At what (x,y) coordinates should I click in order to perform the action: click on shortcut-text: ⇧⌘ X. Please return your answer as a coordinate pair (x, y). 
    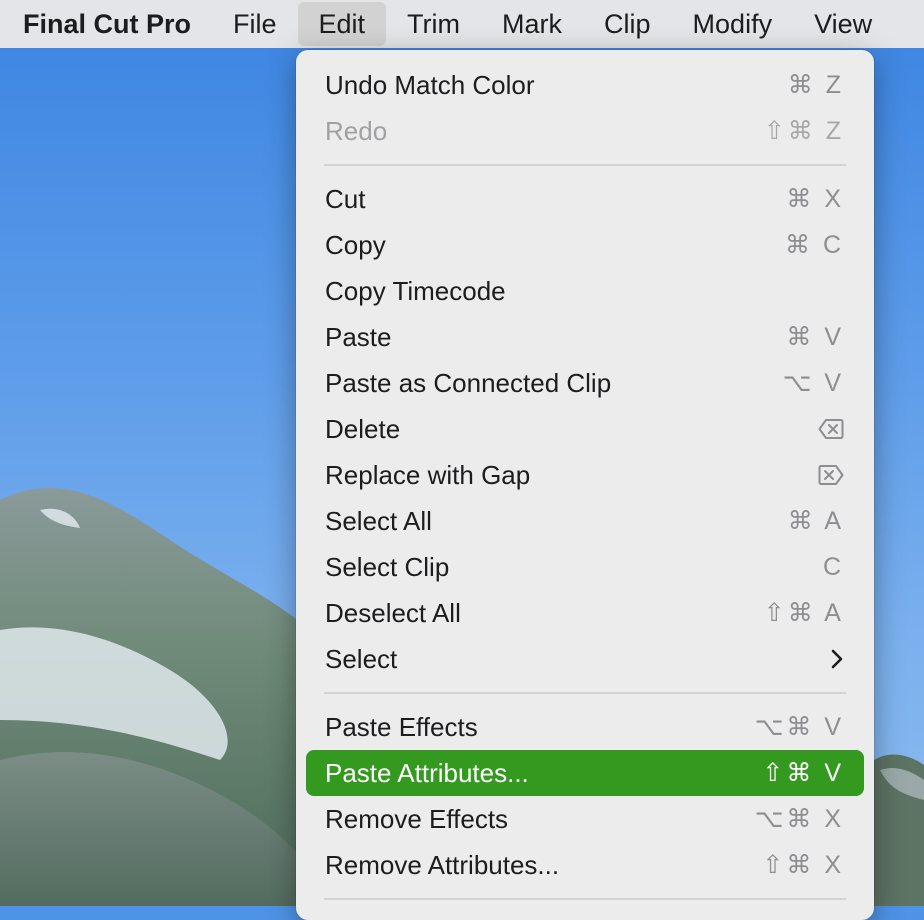
    Looking at the image, I should click on (803, 865).